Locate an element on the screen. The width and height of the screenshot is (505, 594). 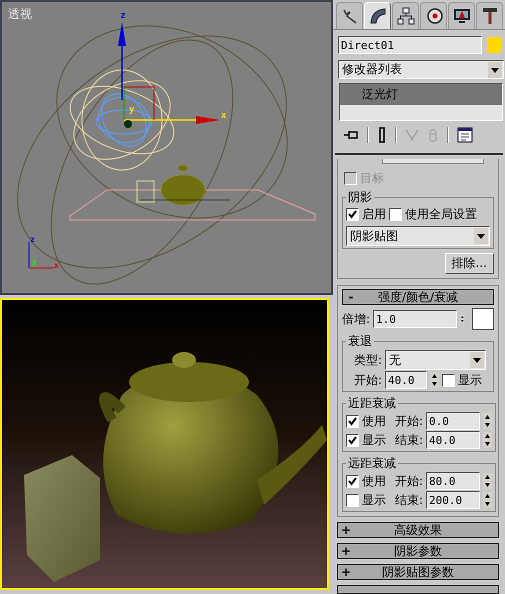
viewport-label: 透视 is located at coordinates (20, 14).